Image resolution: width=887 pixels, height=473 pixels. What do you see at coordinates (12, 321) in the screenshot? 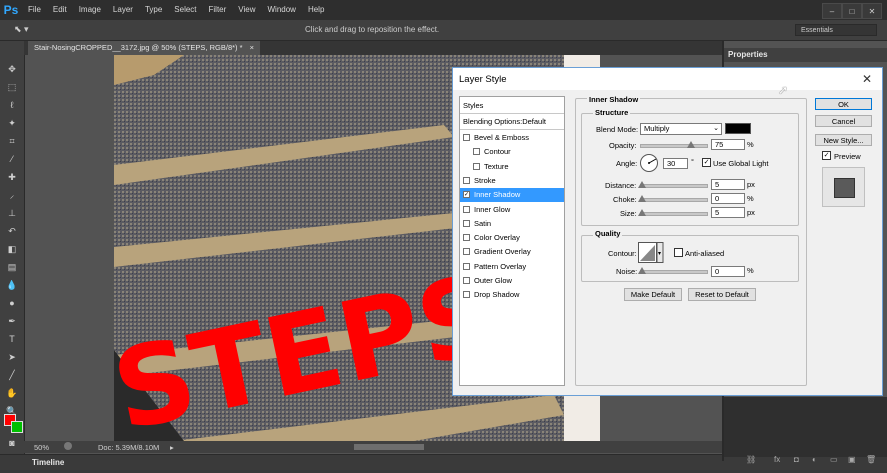
I see `pen-tool-icon: ✒` at bounding box center [12, 321].